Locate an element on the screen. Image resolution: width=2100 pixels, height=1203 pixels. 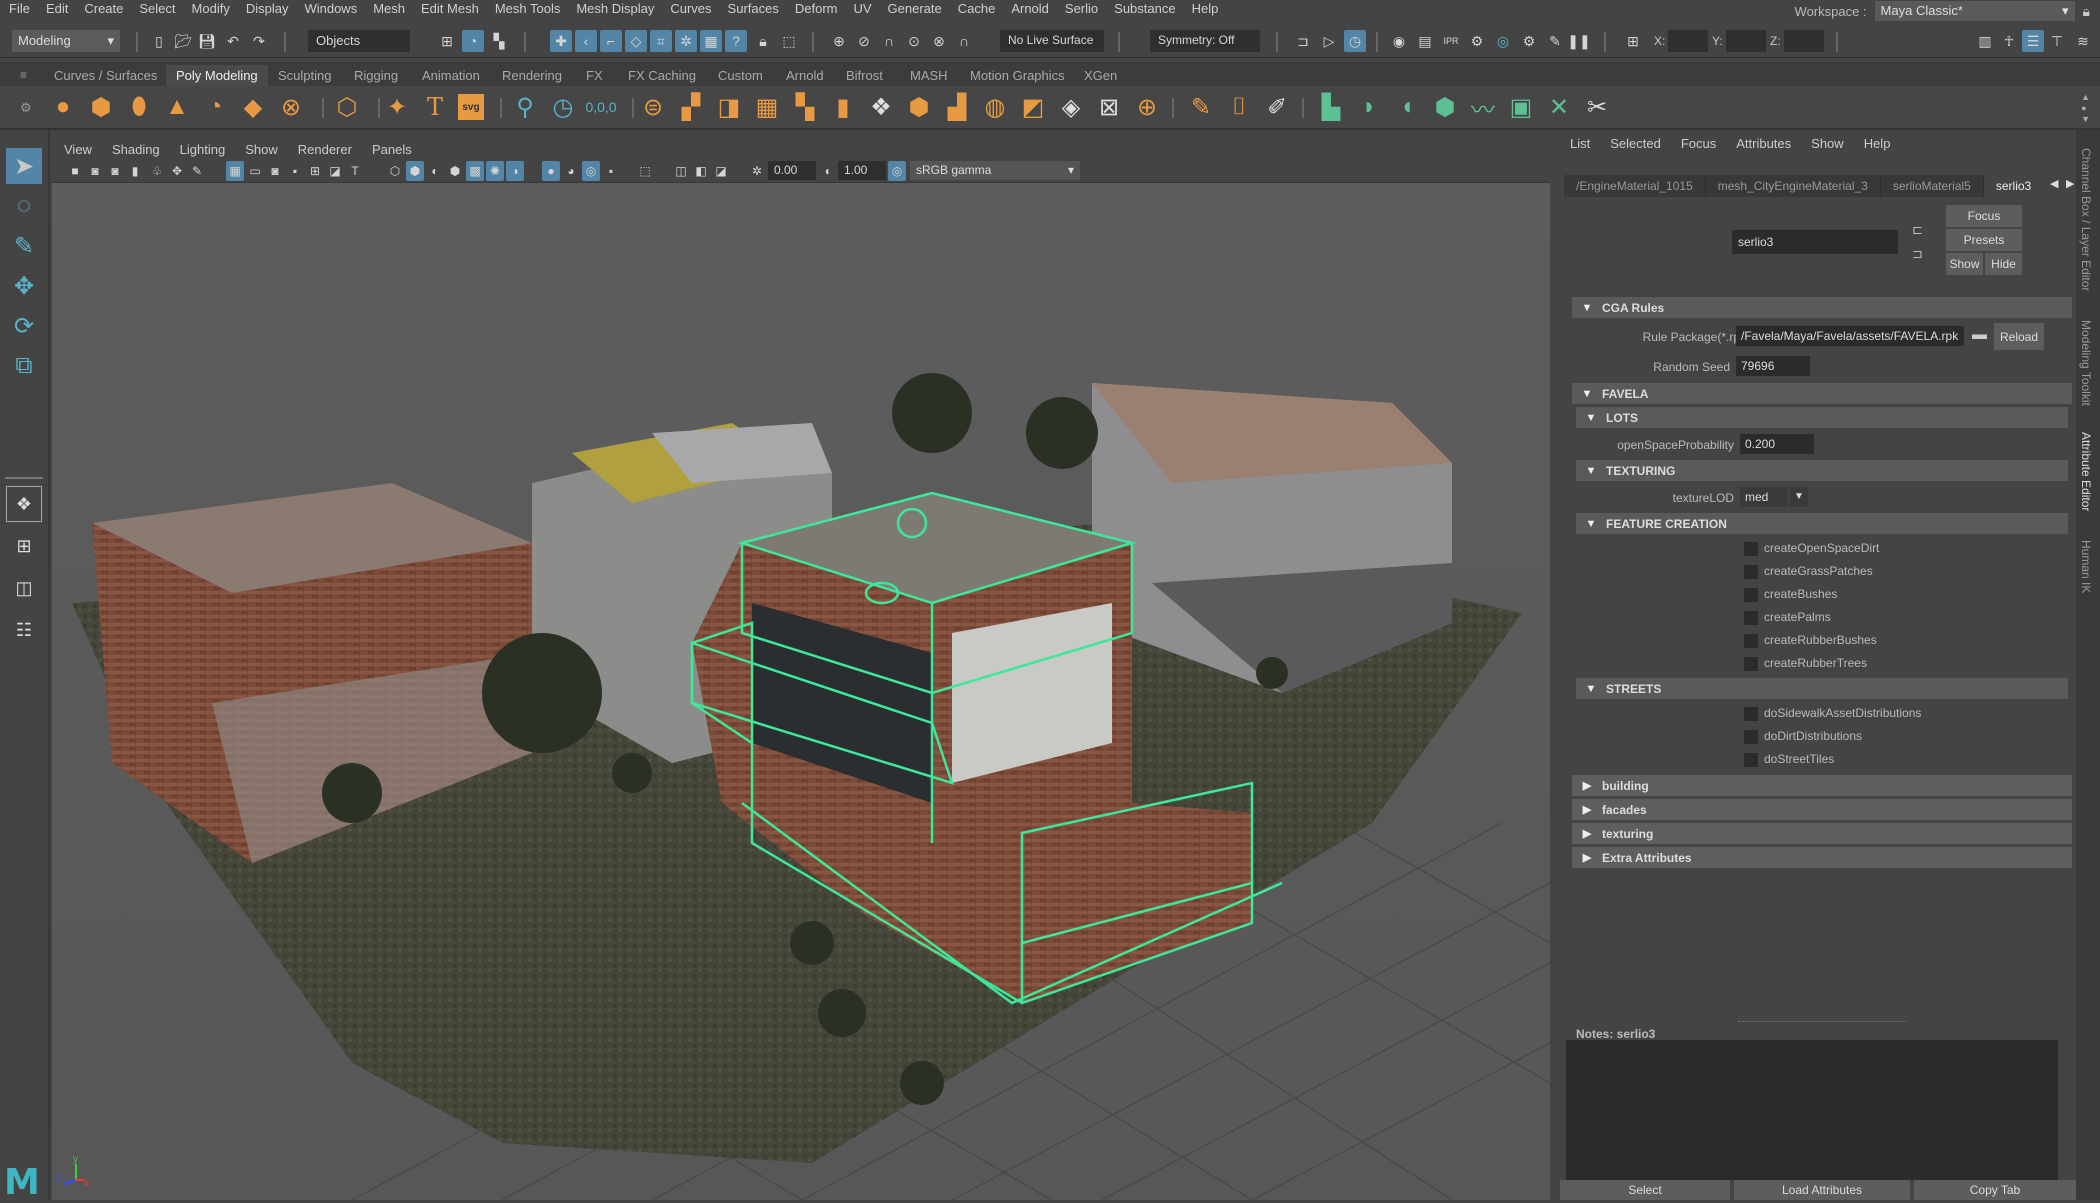
create-palms-checkbox is located at coordinates (1751, 618).